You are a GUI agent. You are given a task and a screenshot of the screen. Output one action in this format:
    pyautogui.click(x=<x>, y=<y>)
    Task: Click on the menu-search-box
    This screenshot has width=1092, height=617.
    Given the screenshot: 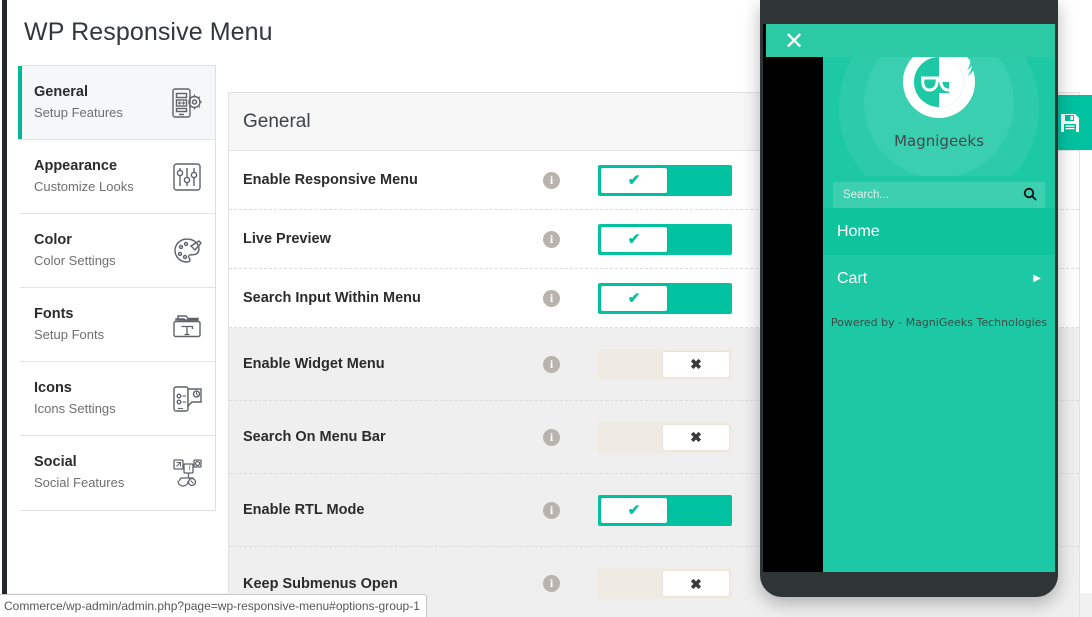 What is the action you would take?
    pyautogui.click(x=939, y=195)
    